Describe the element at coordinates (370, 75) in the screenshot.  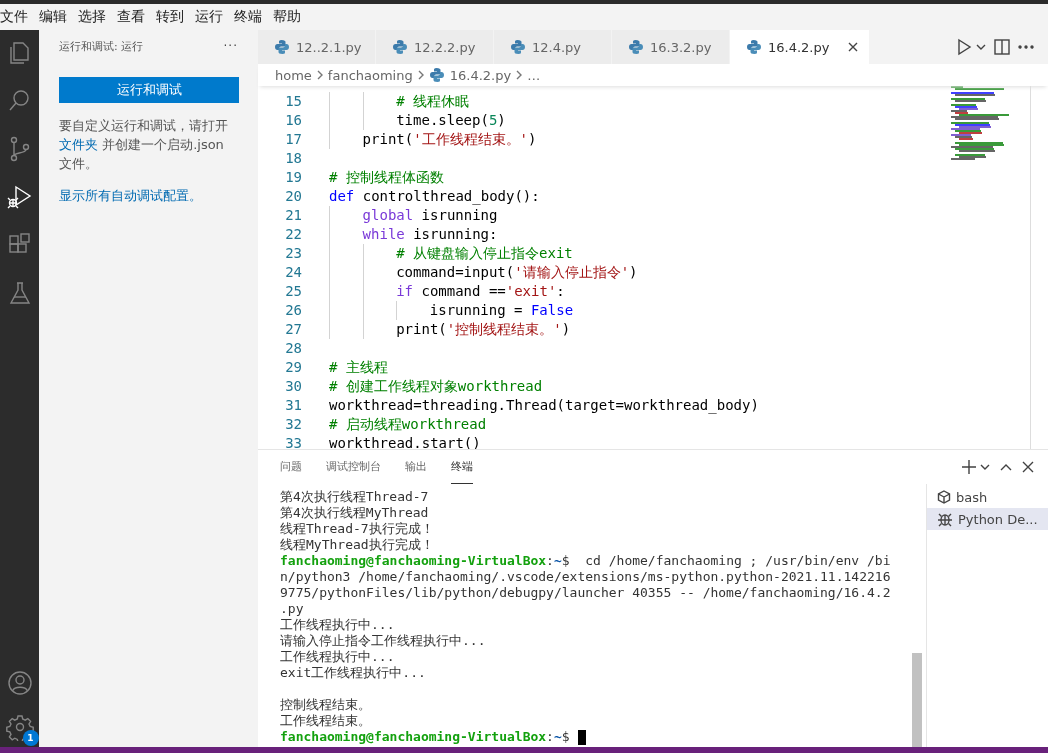
I see `breadcrumb-item: fanchaoming` at that location.